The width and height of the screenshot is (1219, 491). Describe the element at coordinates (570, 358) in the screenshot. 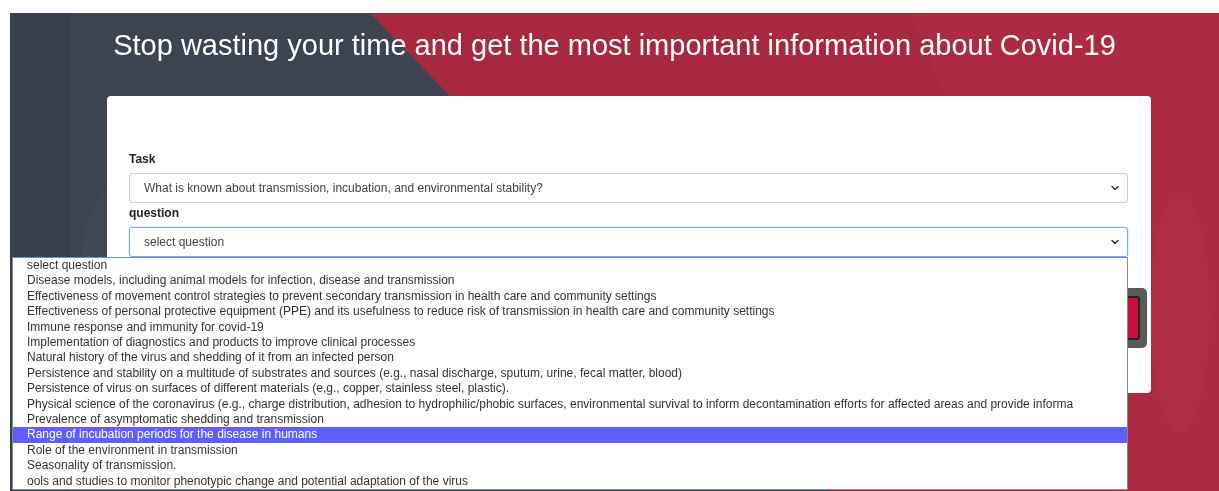

I see `dropdown-option: Natural history of the virus and shedding of it from an infected person` at that location.